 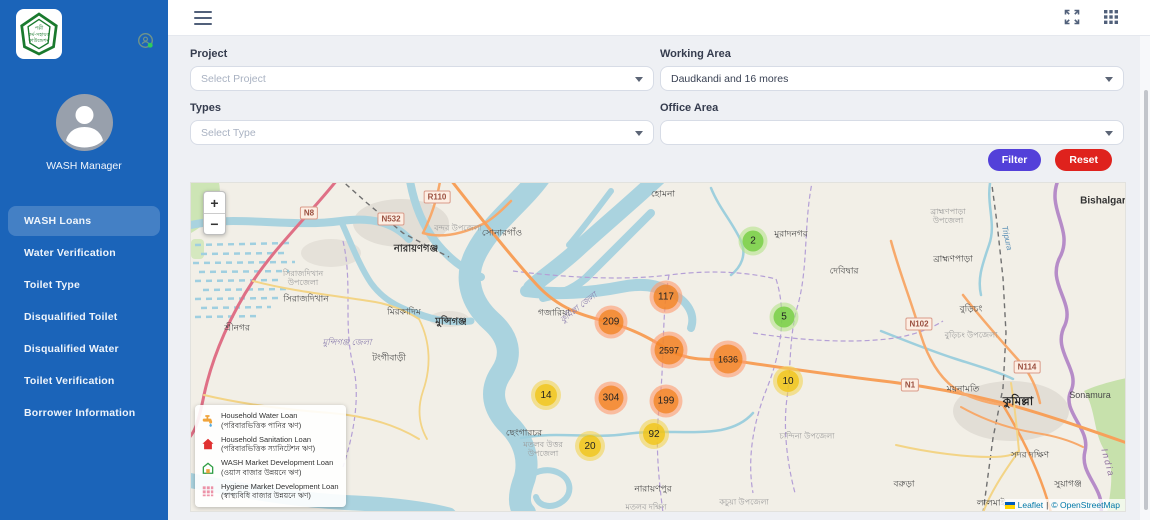 I want to click on topbar-actions, so click(x=1091, y=19).